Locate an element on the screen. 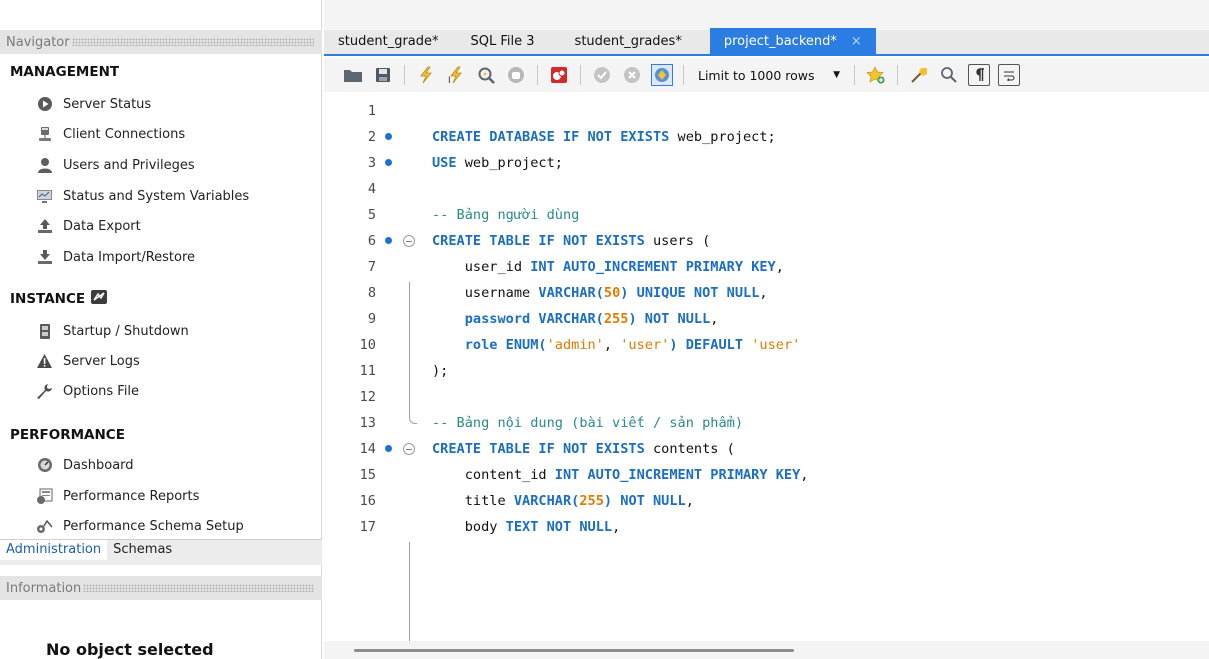 This screenshot has width=1209, height=659. statement-marker-icon is located at coordinates (388, 448).